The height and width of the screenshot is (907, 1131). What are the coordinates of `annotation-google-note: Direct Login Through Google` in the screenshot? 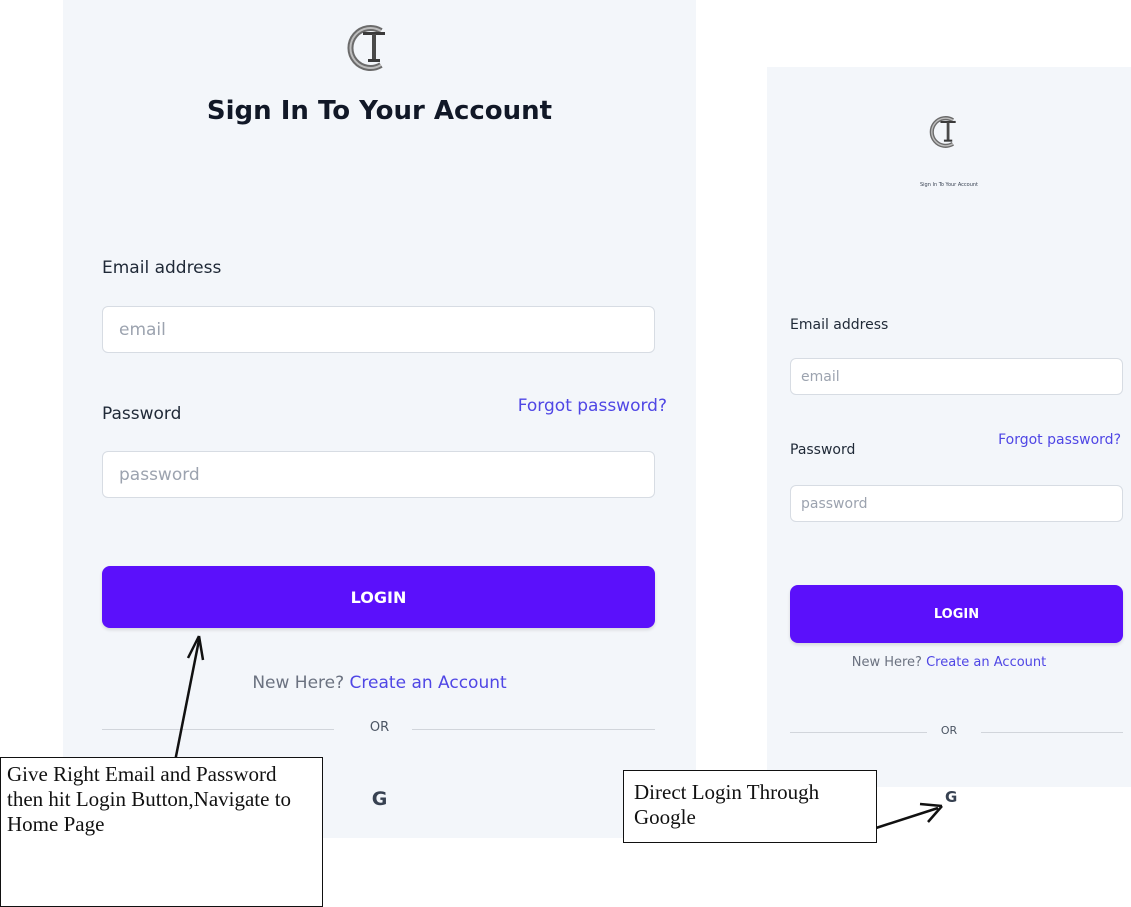 It's located at (750, 806).